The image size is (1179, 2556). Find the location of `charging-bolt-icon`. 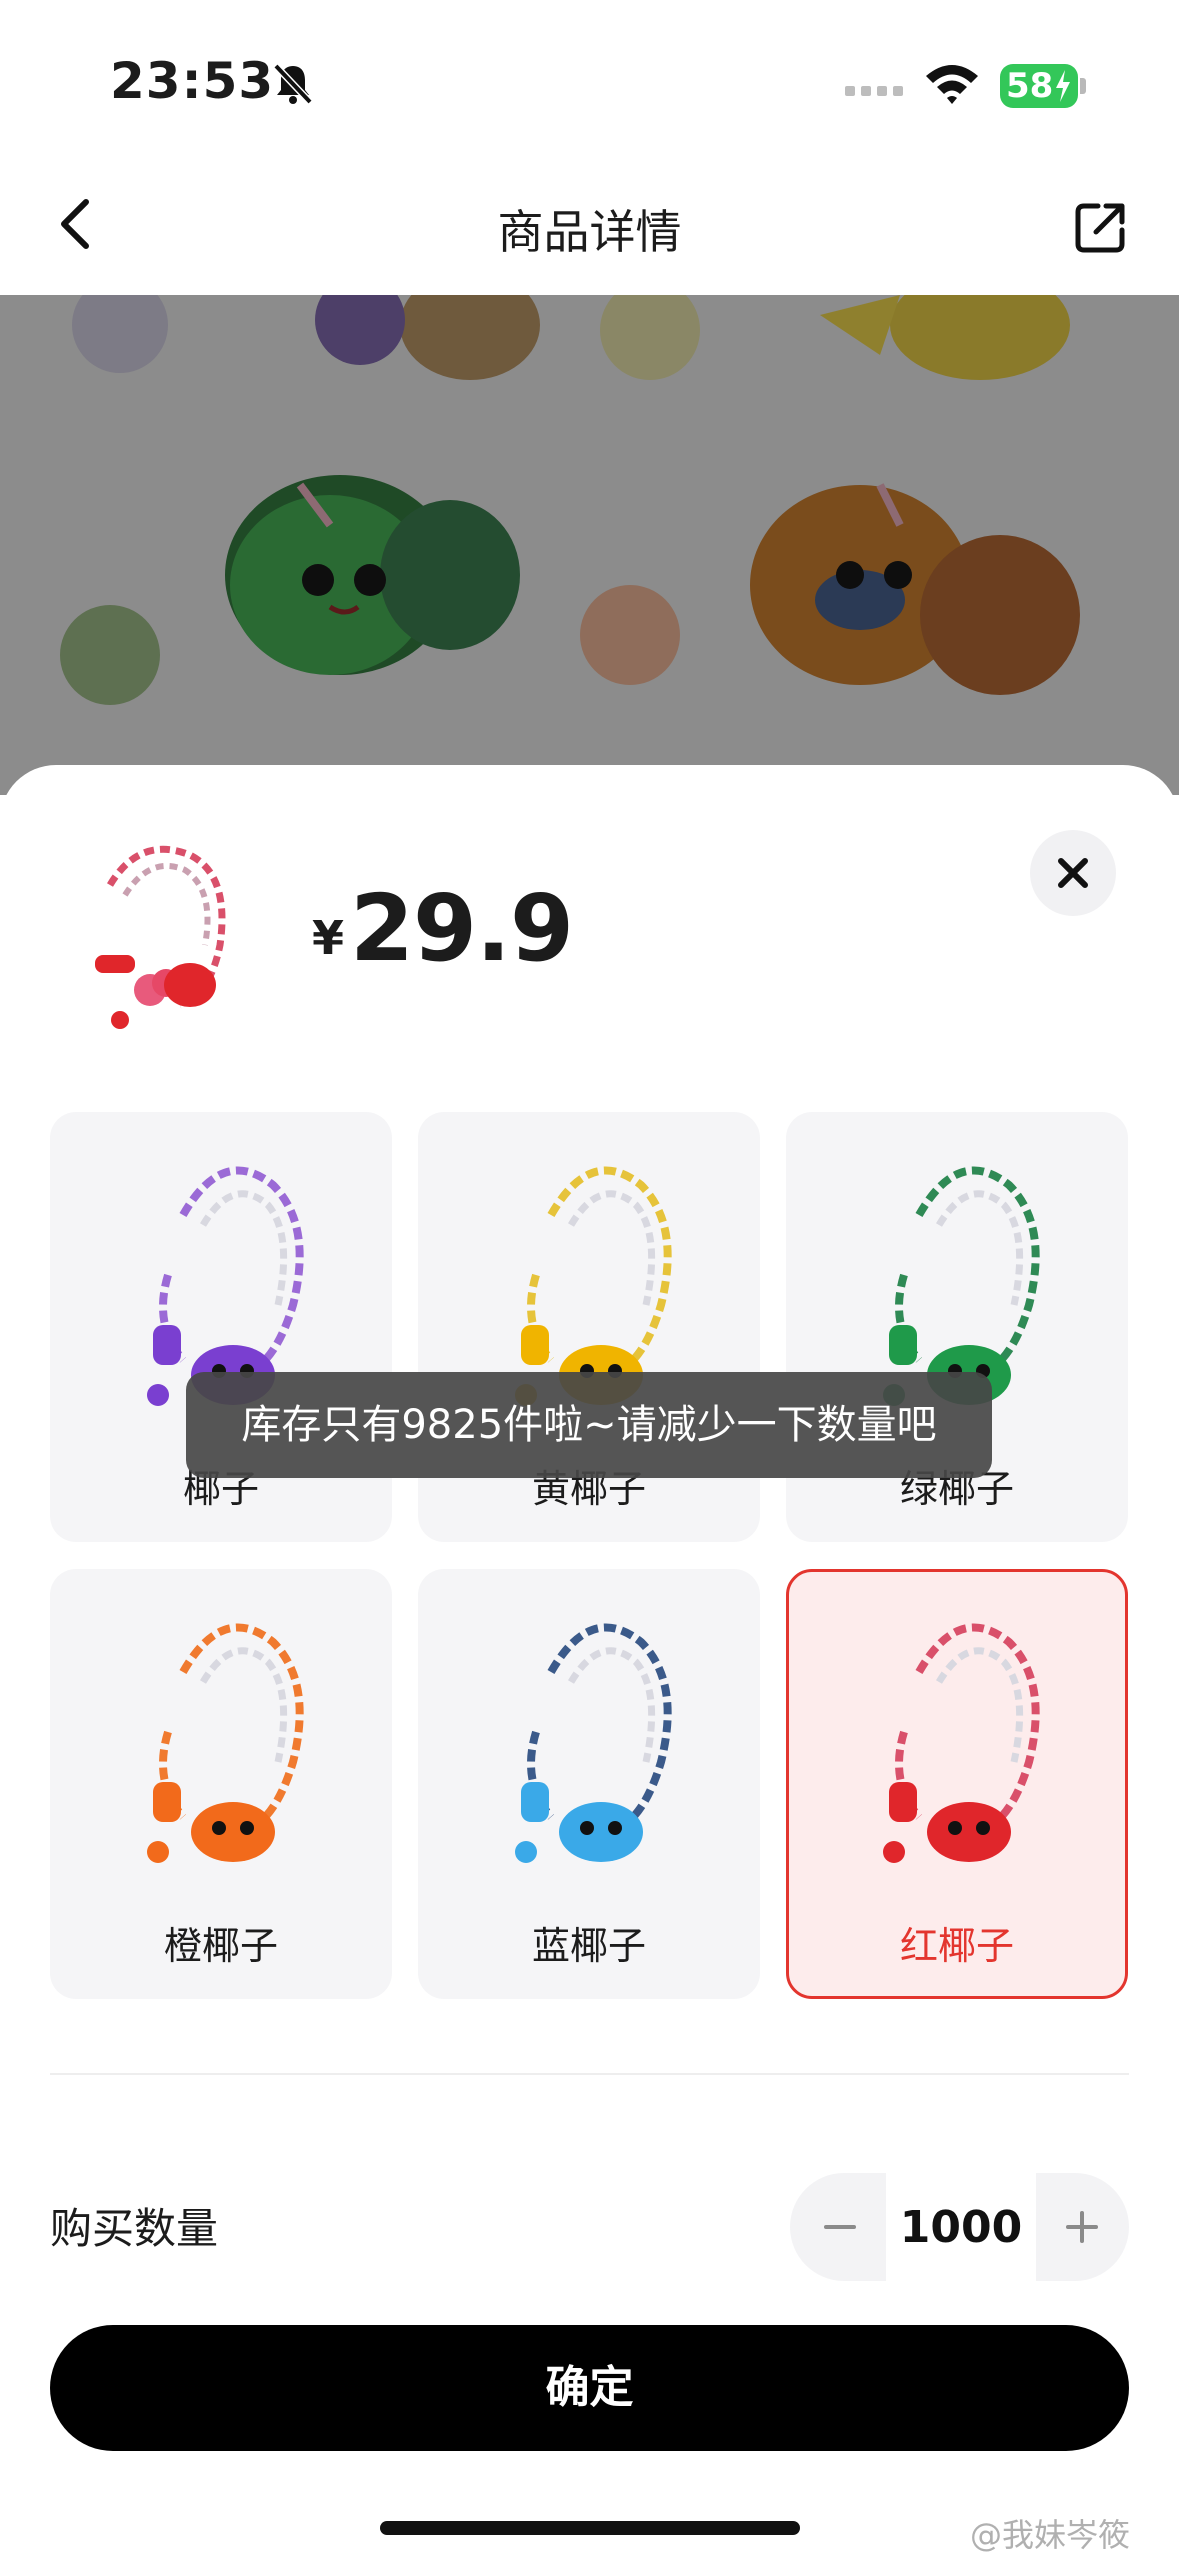

charging-bolt-icon is located at coordinates (1063, 86).